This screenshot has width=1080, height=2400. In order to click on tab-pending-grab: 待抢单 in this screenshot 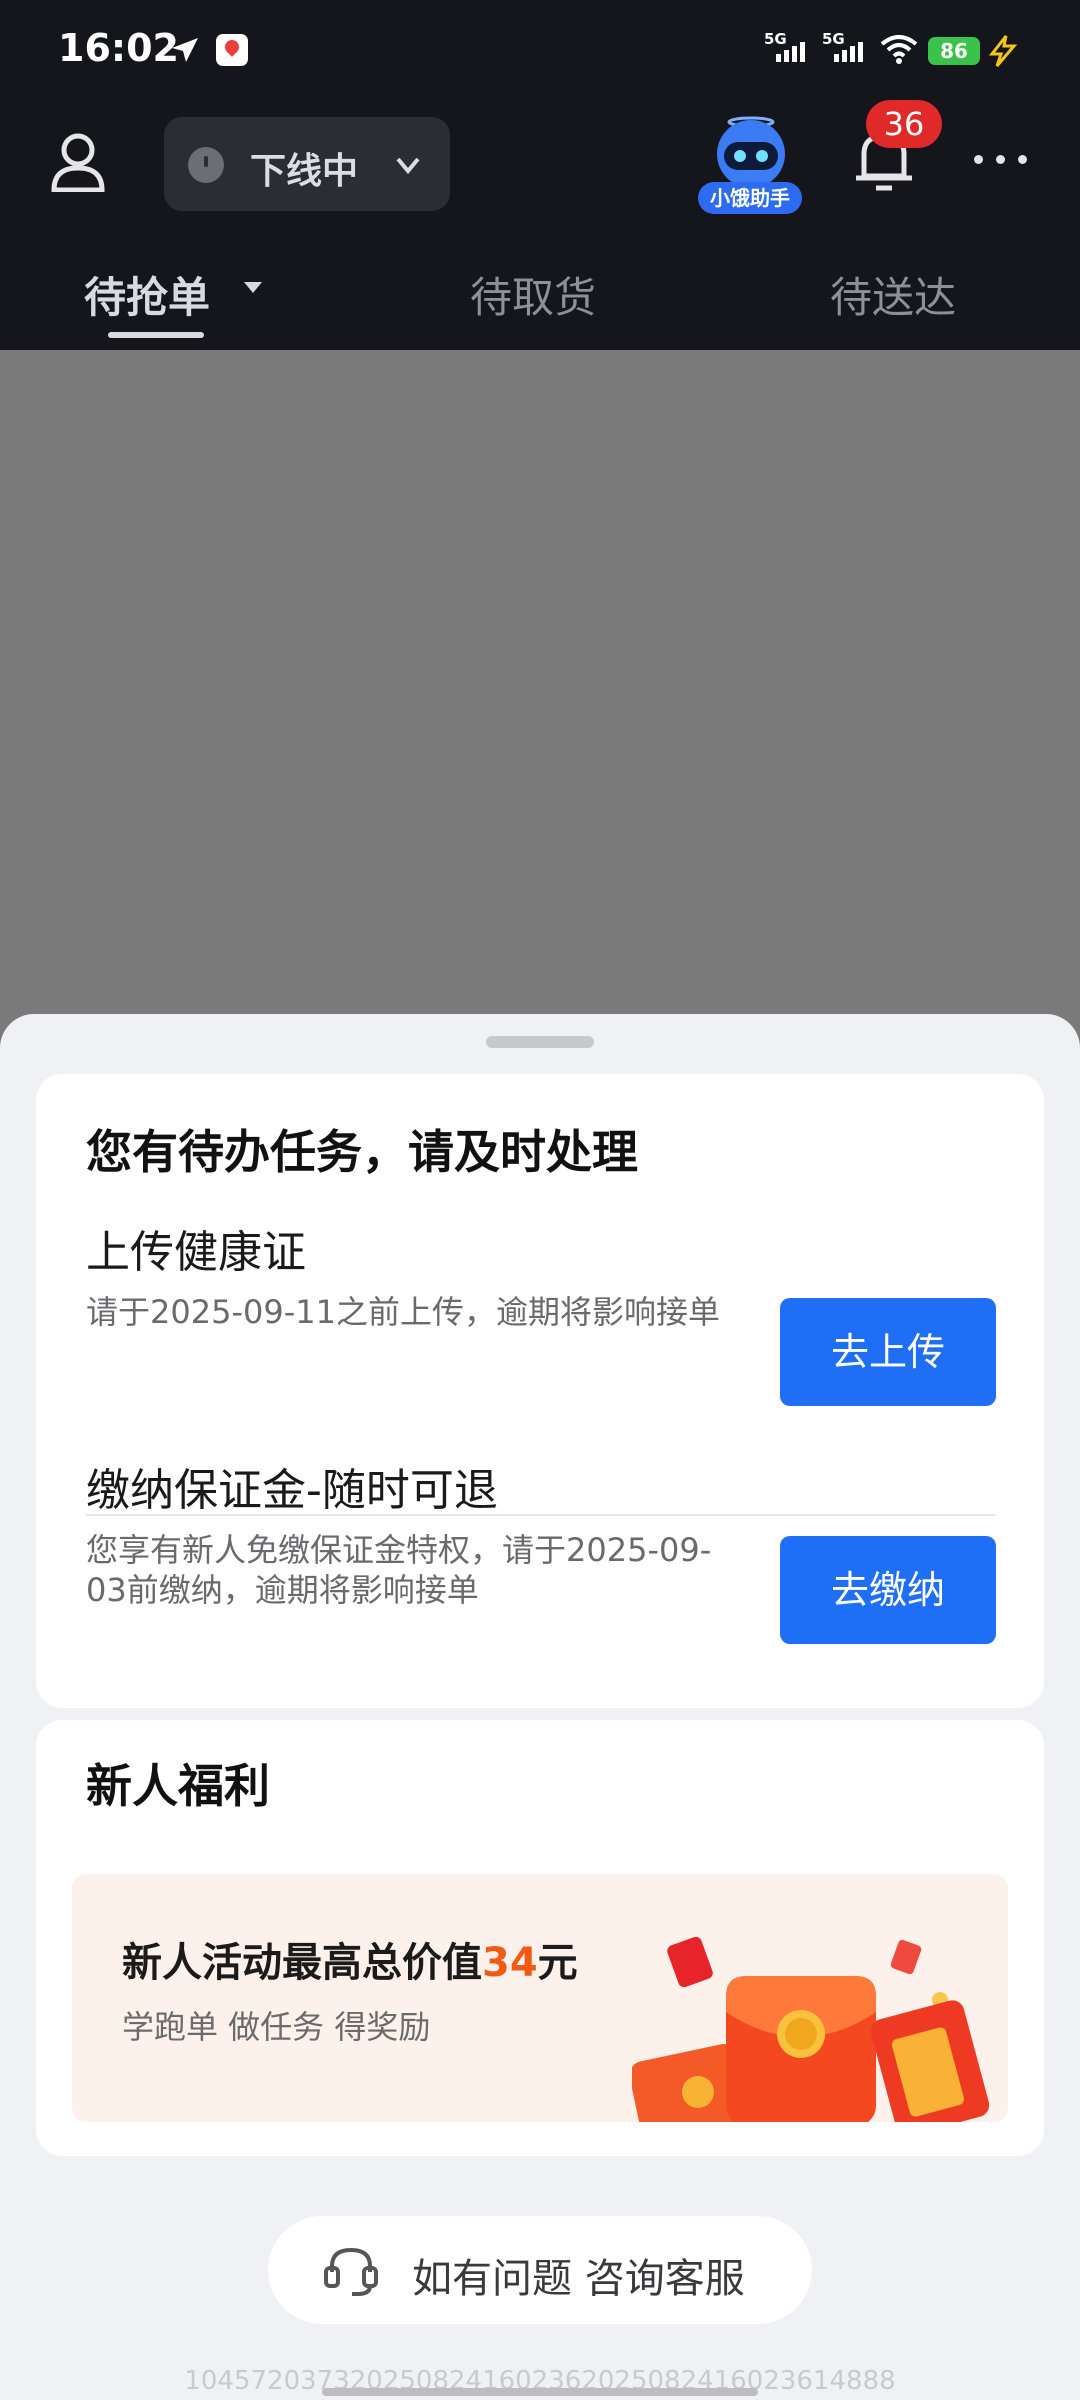, I will do `click(147, 294)`.